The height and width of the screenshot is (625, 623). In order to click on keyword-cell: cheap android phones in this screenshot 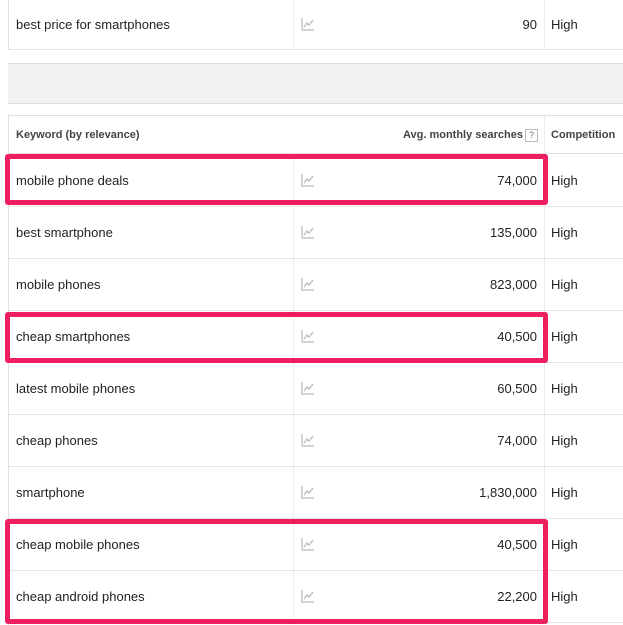, I will do `click(80, 596)`.